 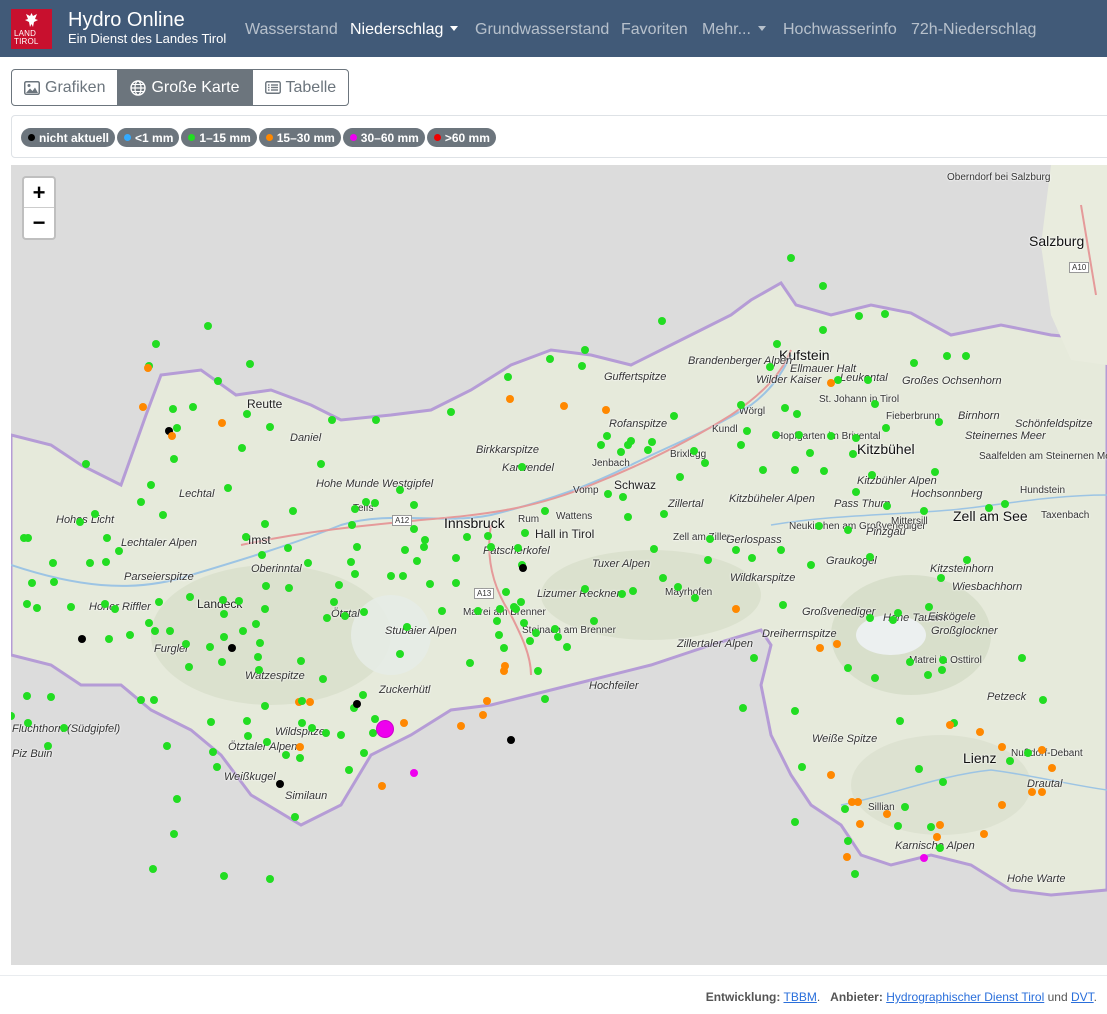 I want to click on zoom-out-button: −, so click(x=39, y=223).